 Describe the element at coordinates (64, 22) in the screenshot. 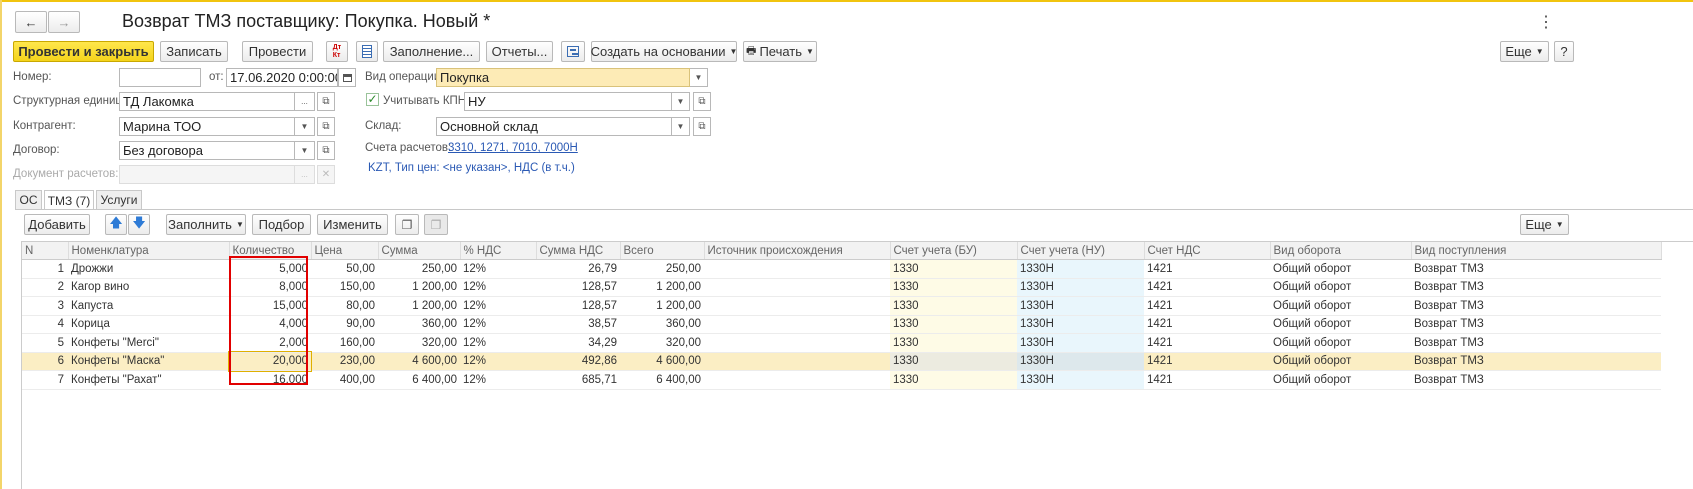

I see `forward-button: →` at that location.